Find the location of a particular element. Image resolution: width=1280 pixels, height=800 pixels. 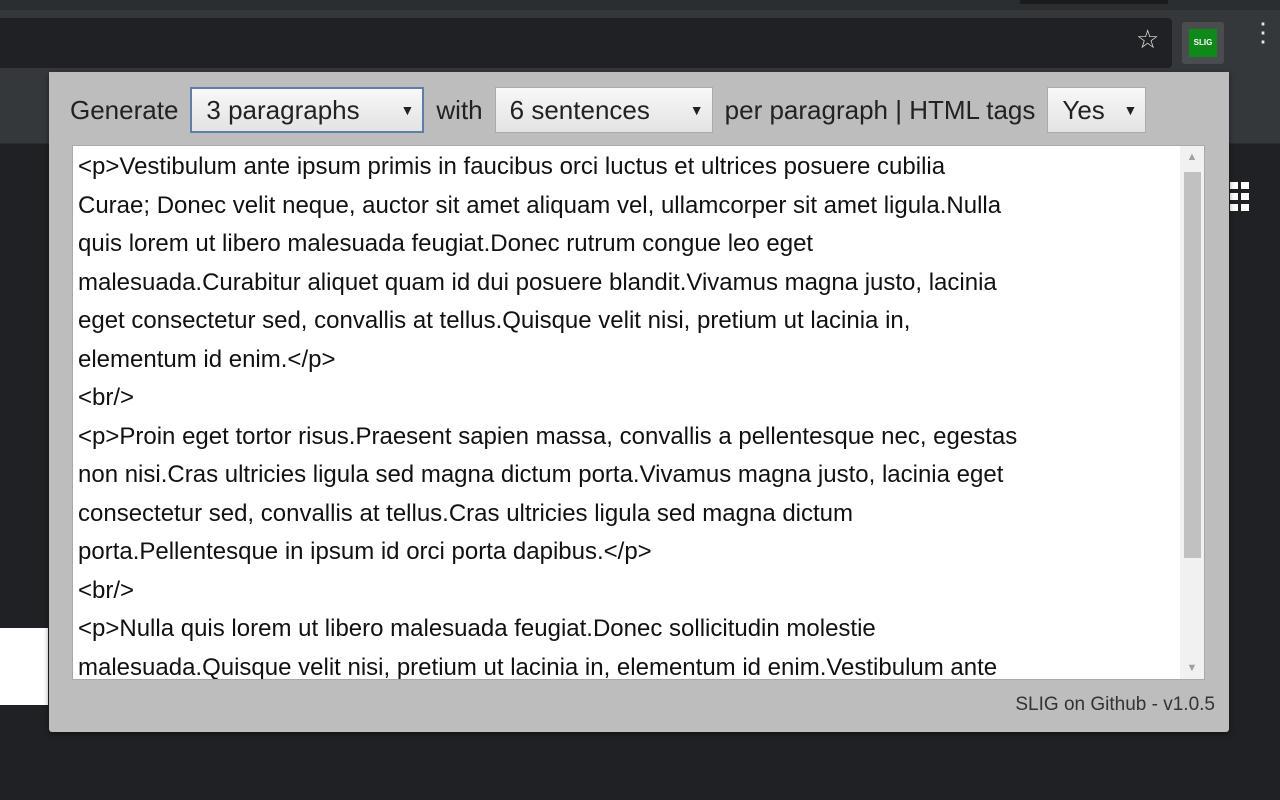

slig-extension-button: SLIG is located at coordinates (1203, 43).